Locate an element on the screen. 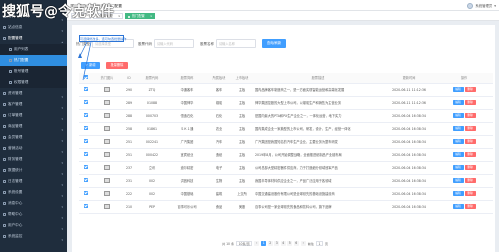  next-page-button: › is located at coordinates (303, 243).